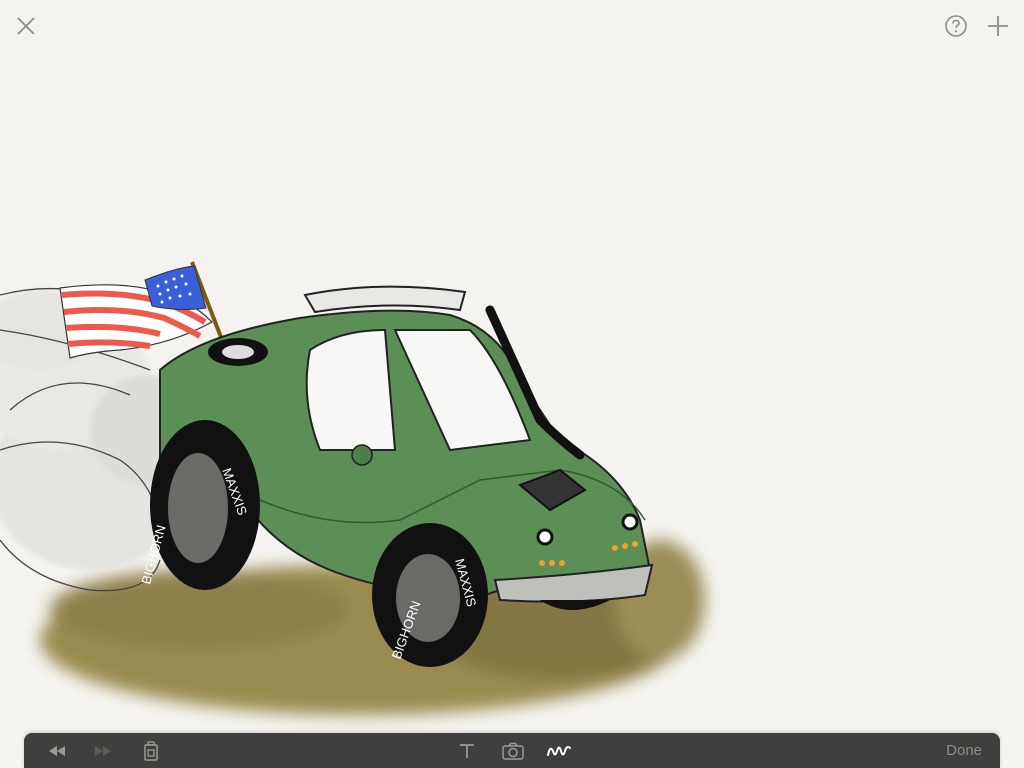  I want to click on done-button: Done, so click(964, 750).